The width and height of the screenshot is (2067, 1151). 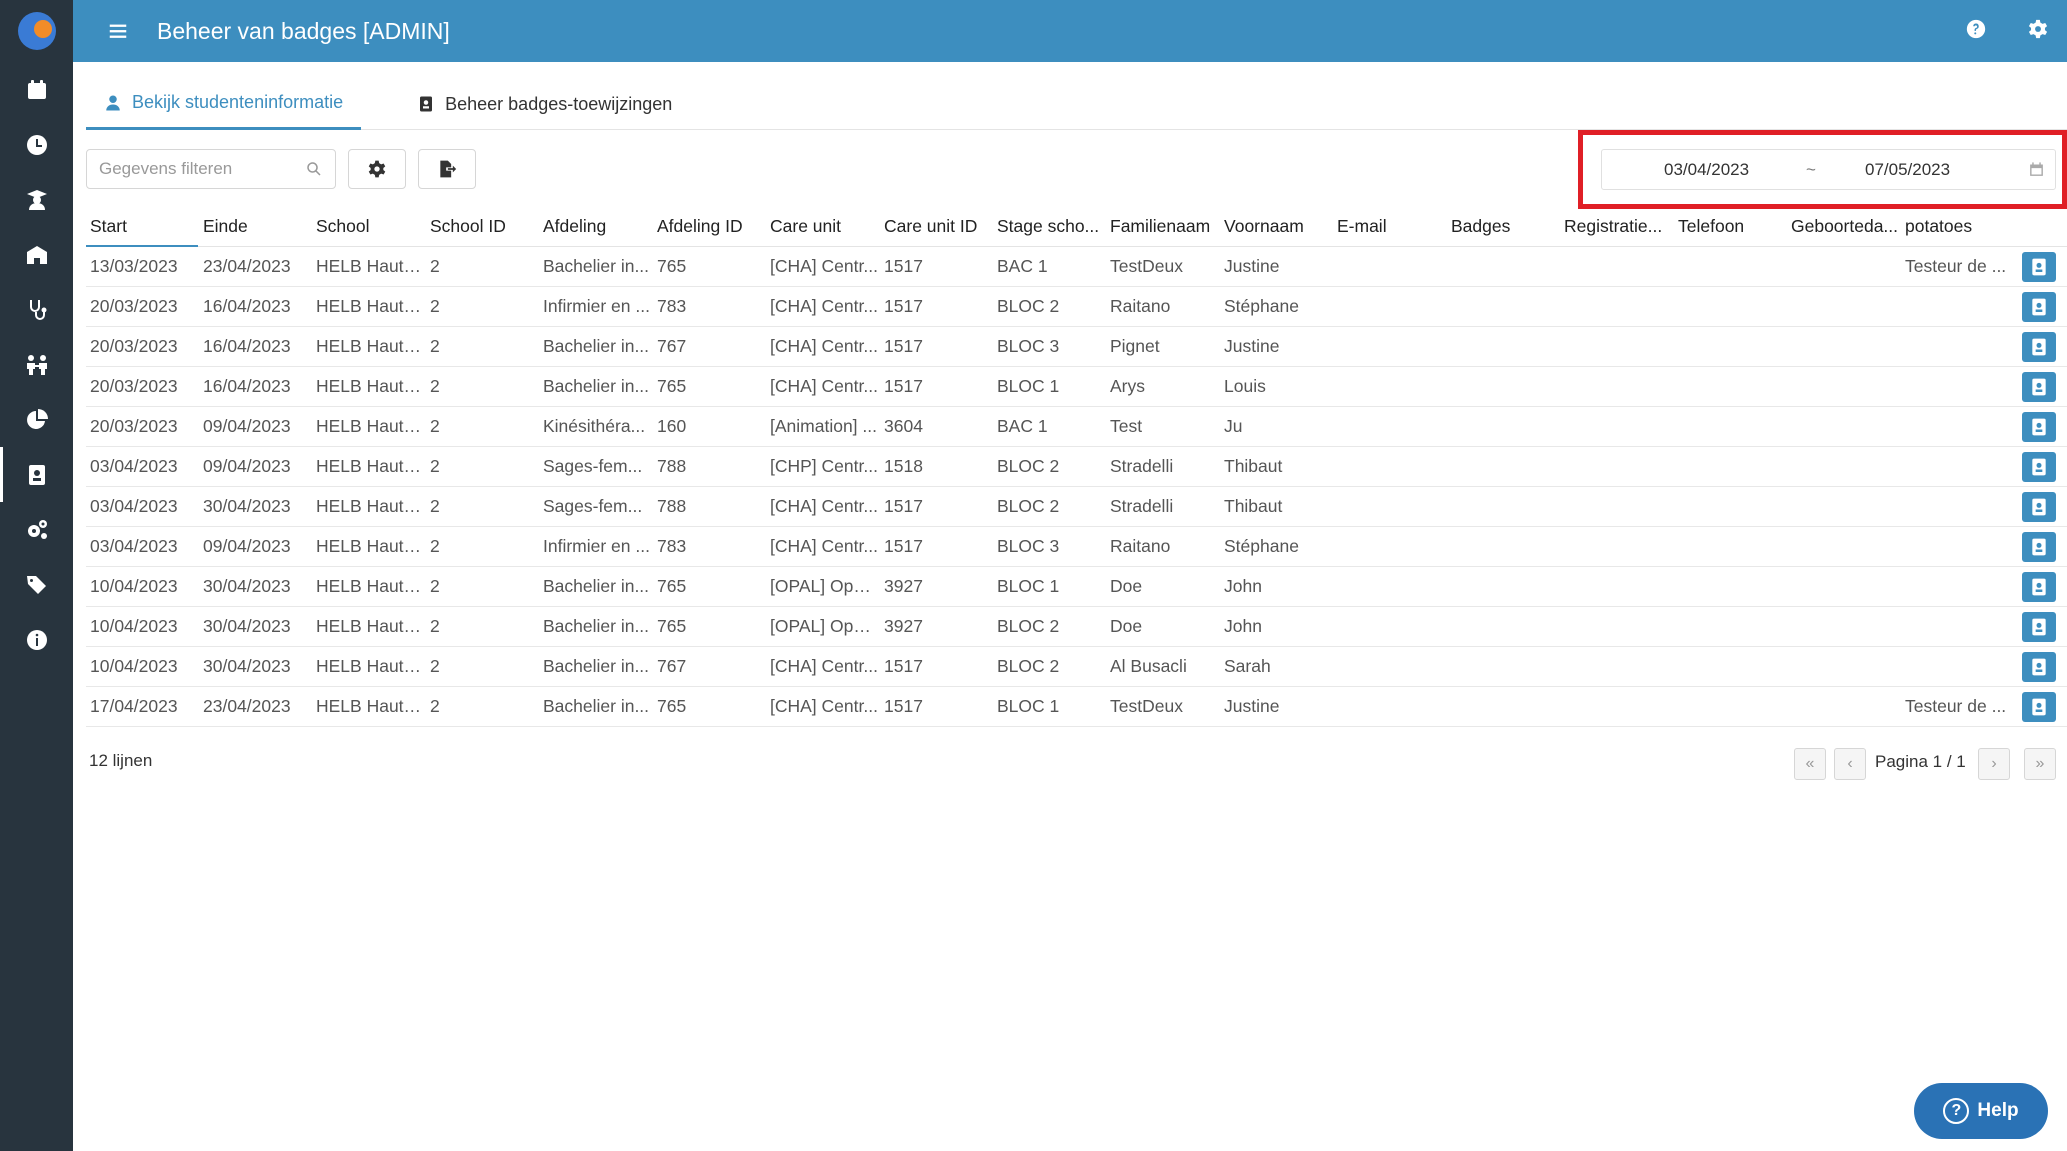 I want to click on table-cell: 13/03/2023, so click(x=134, y=266).